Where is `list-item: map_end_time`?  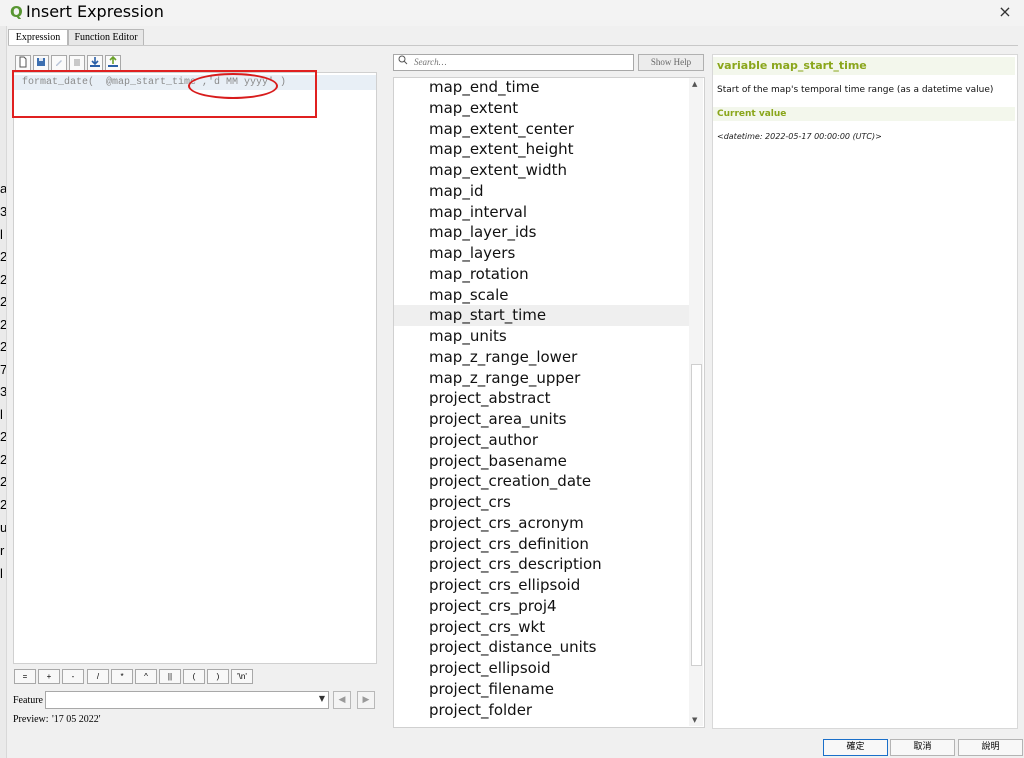
list-item: map_end_time is located at coordinates (541, 88).